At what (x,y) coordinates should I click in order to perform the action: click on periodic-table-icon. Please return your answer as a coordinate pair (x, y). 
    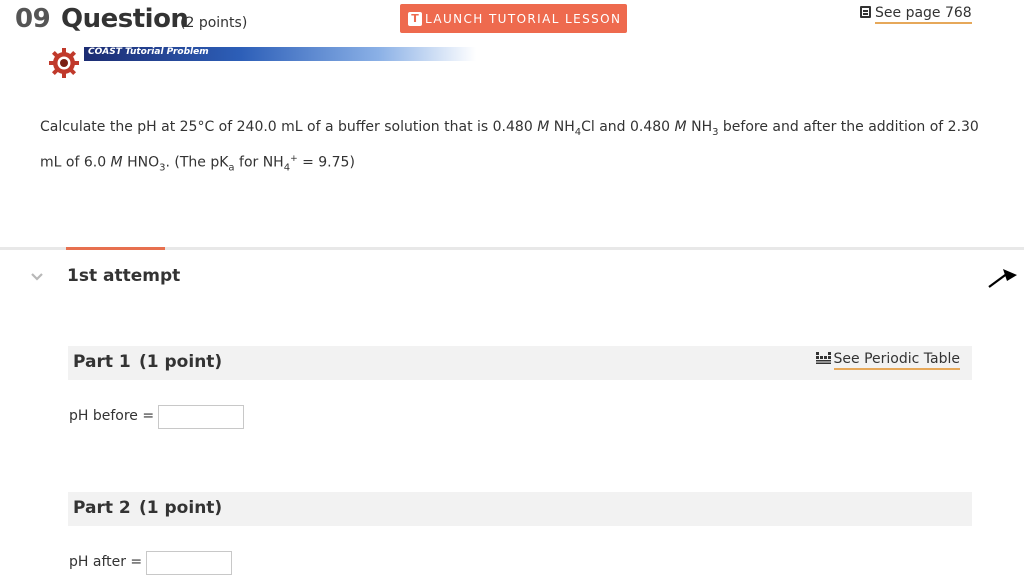
    Looking at the image, I should click on (823, 358).